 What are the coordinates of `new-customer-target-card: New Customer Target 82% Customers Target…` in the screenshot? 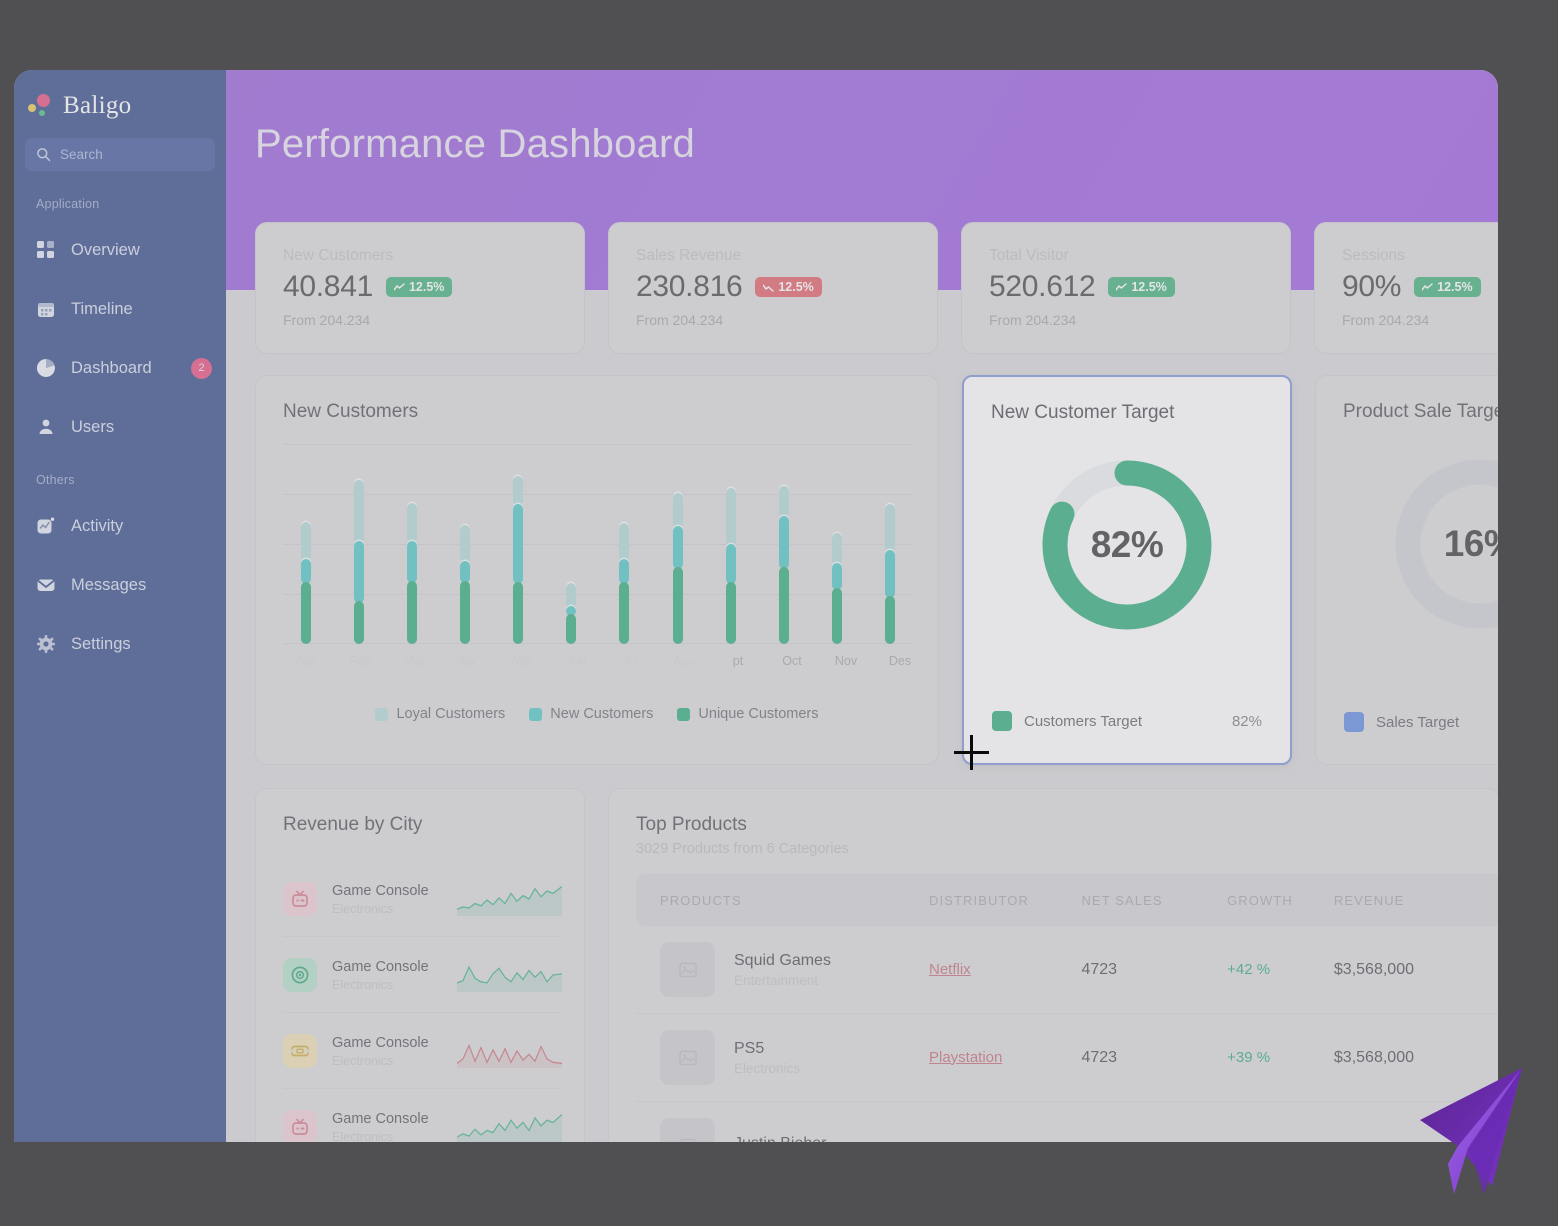 It's located at (1127, 570).